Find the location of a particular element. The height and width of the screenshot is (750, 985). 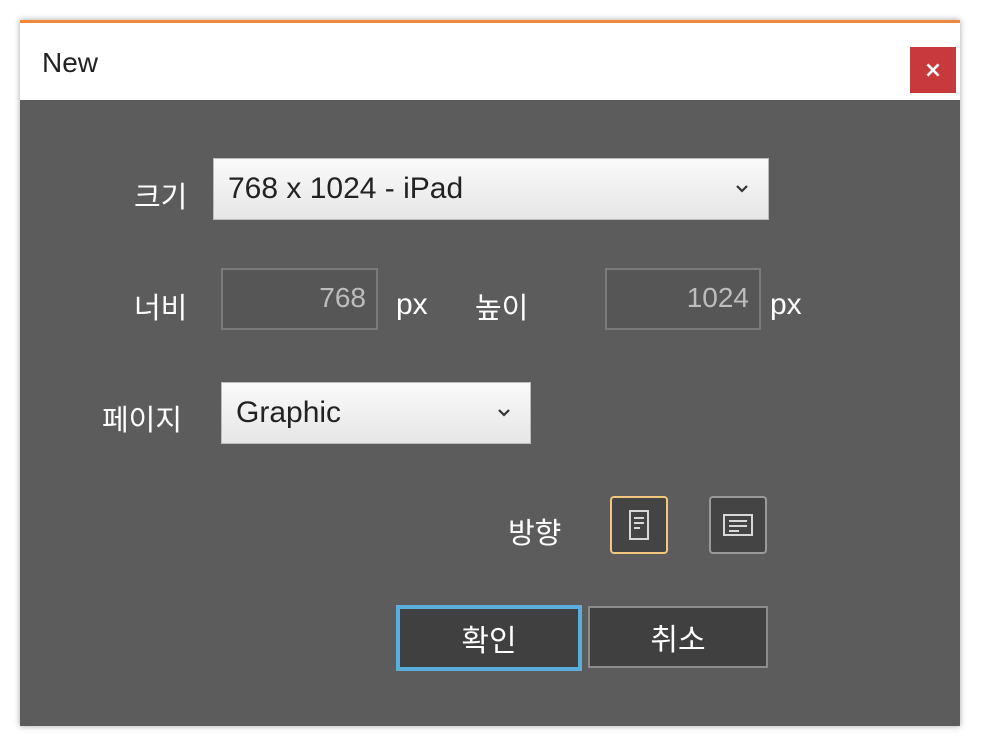

width-unit: px is located at coordinates (412, 304).